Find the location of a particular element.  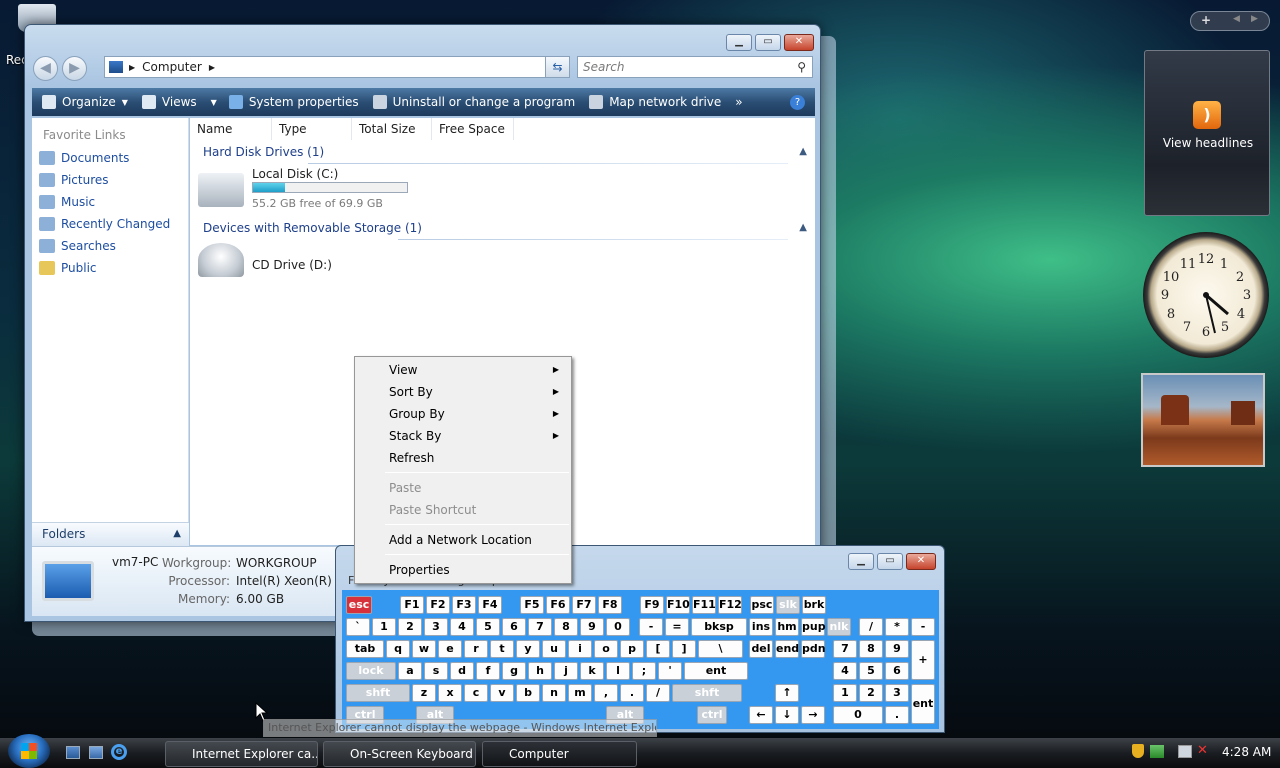

key-symbol: ; is located at coordinates (644, 671).